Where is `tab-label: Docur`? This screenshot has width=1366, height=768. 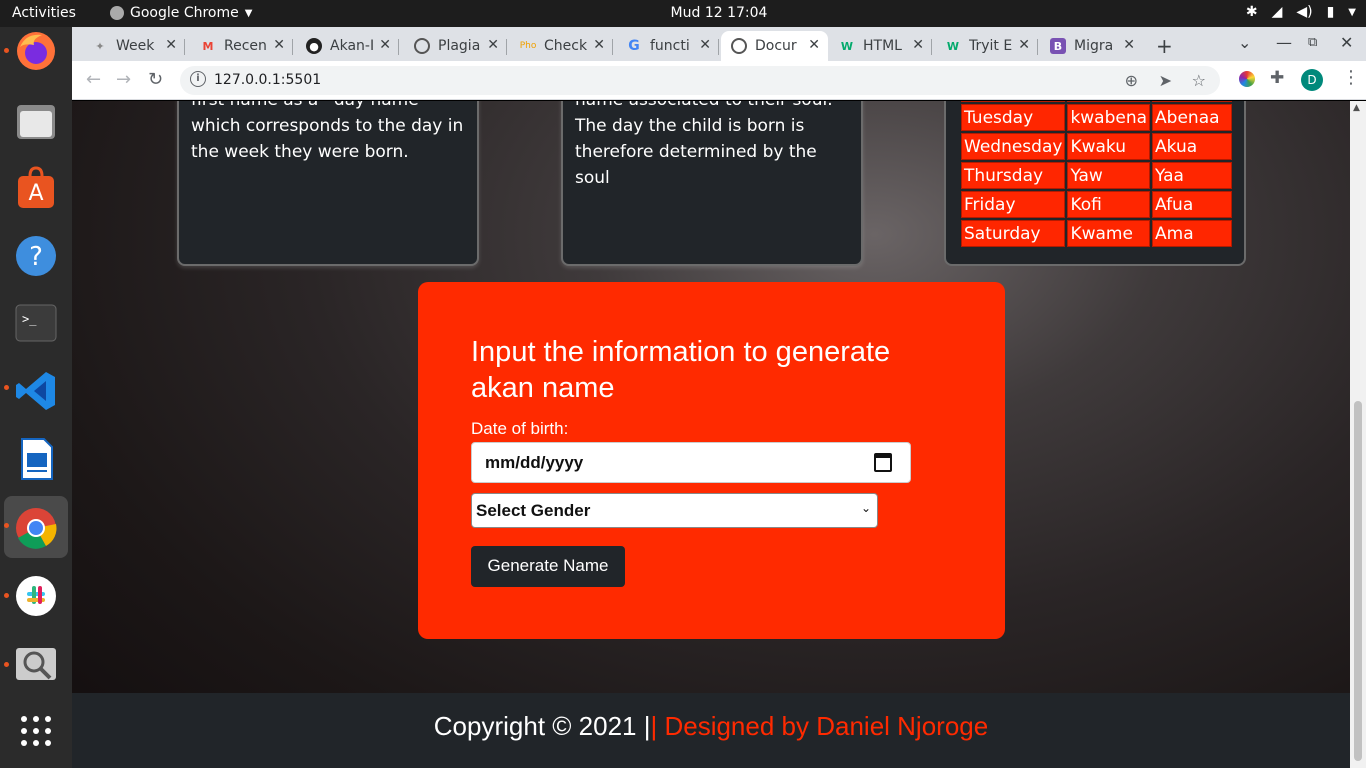 tab-label: Docur is located at coordinates (776, 46).